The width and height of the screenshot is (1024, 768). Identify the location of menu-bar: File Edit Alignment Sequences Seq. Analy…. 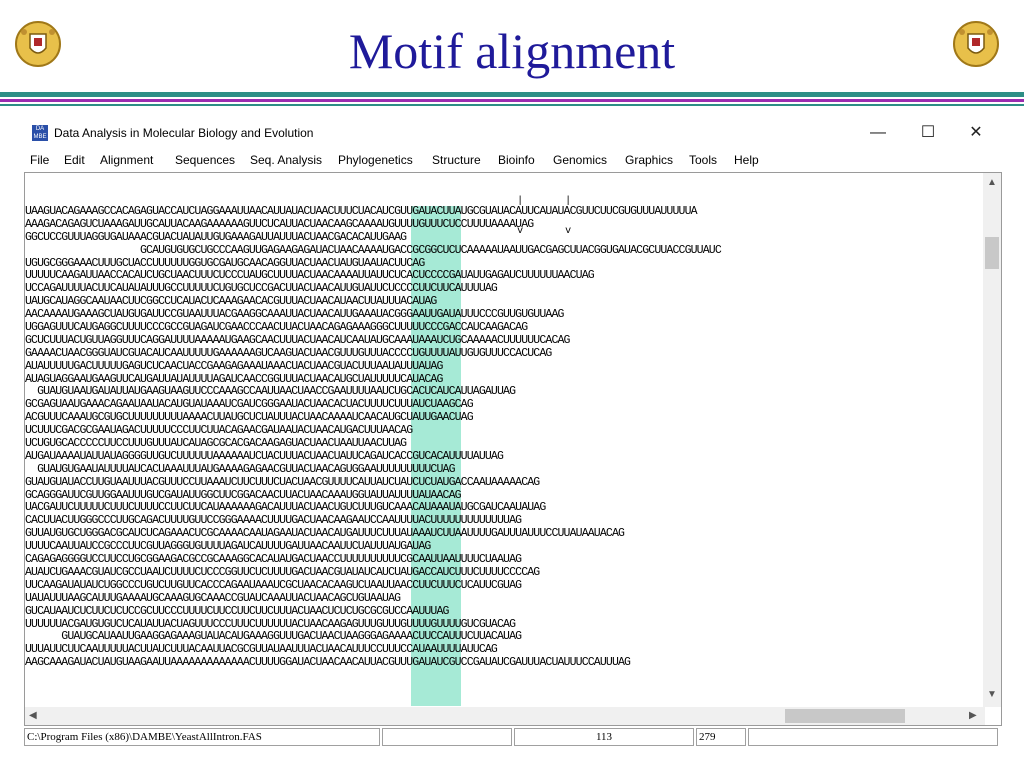
(513, 161).